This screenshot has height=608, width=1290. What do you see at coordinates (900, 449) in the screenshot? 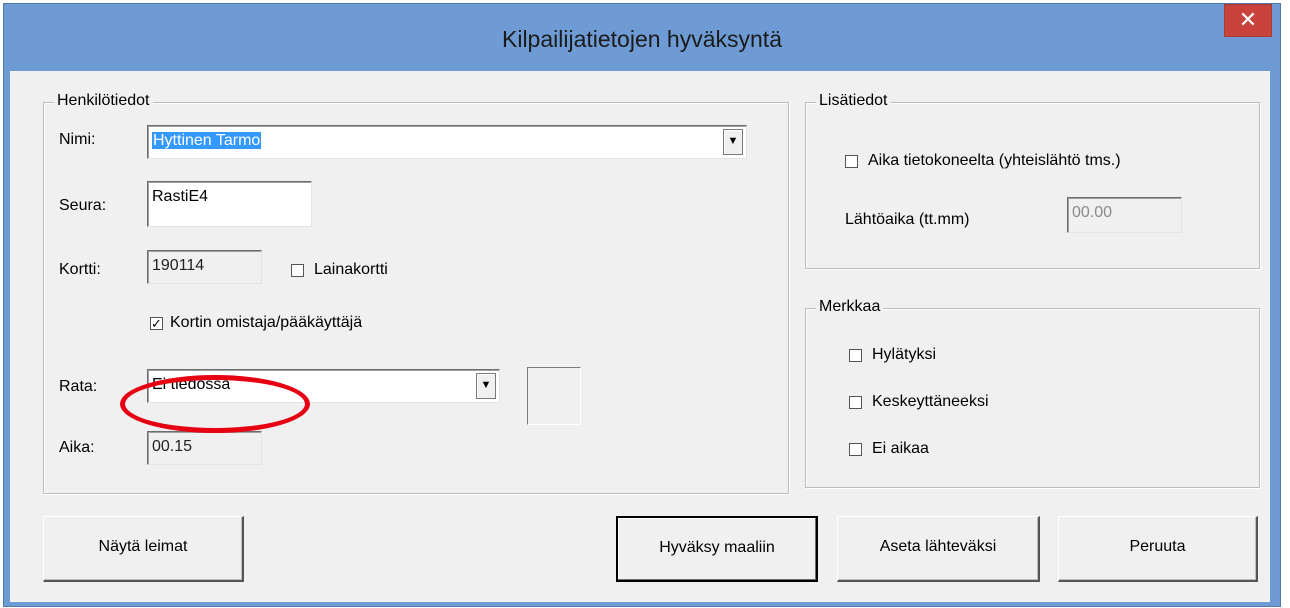
I see `ei-aikaa-label: Ei aikaa` at bounding box center [900, 449].